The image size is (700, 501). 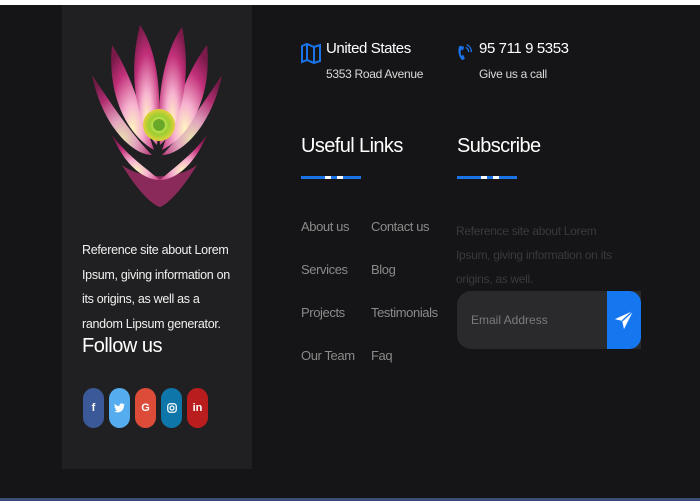 What do you see at coordinates (328, 283) in the screenshot?
I see `link-services: Services` at bounding box center [328, 283].